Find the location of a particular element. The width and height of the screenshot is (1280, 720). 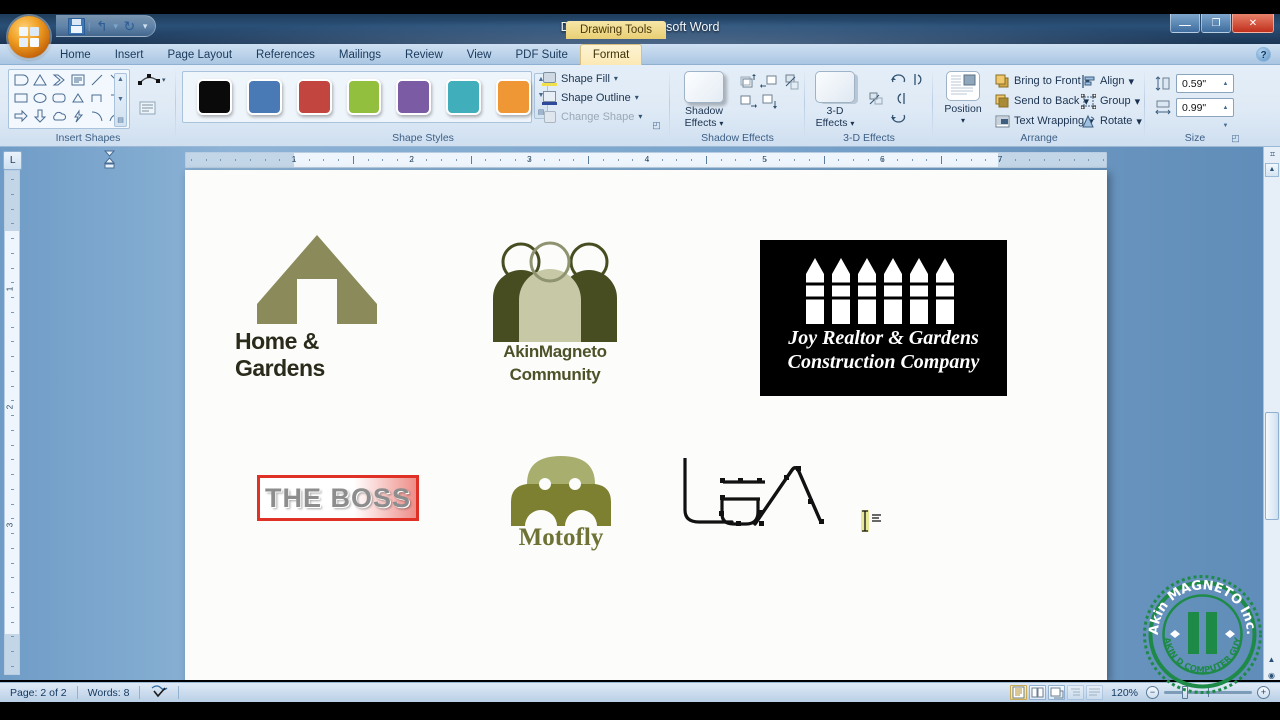

shapes-scroll-down-icon: ▼ is located at coordinates (120, 99).